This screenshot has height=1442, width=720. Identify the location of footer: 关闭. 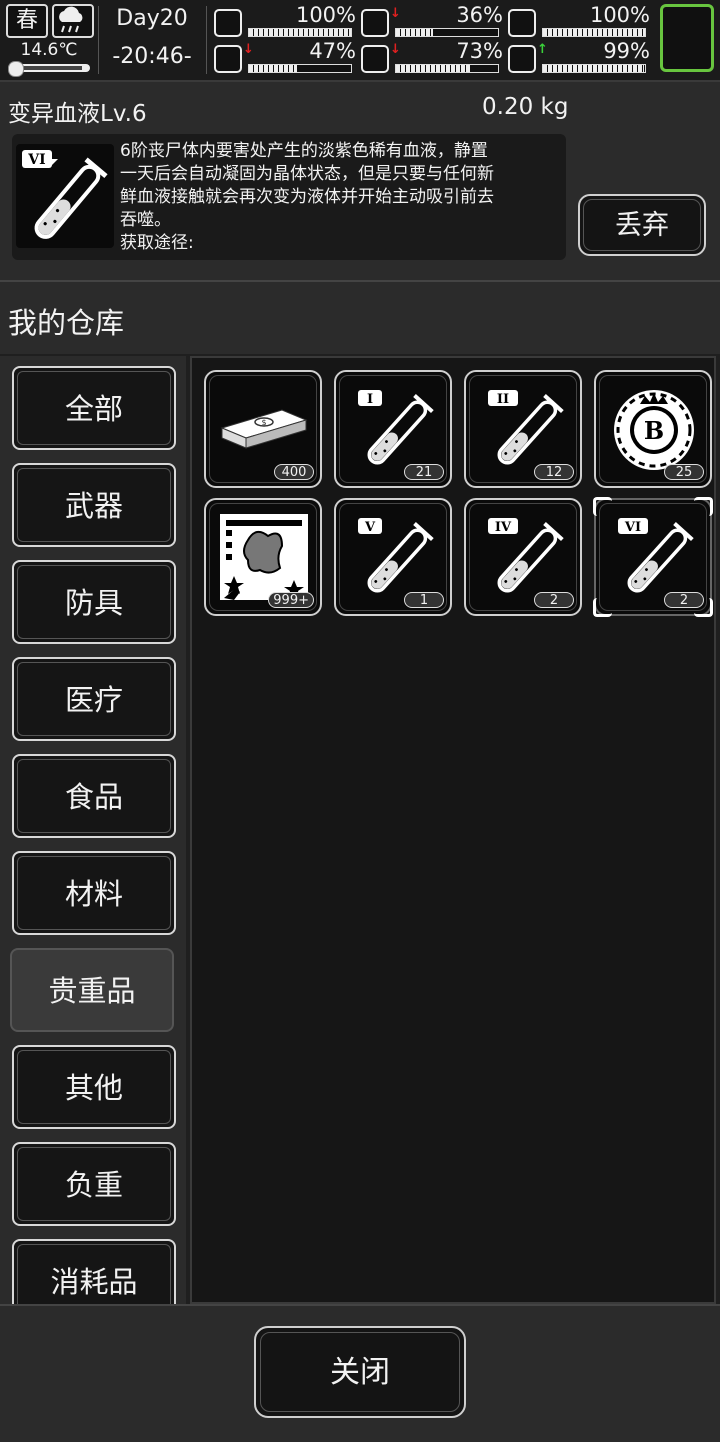
(360, 1373).